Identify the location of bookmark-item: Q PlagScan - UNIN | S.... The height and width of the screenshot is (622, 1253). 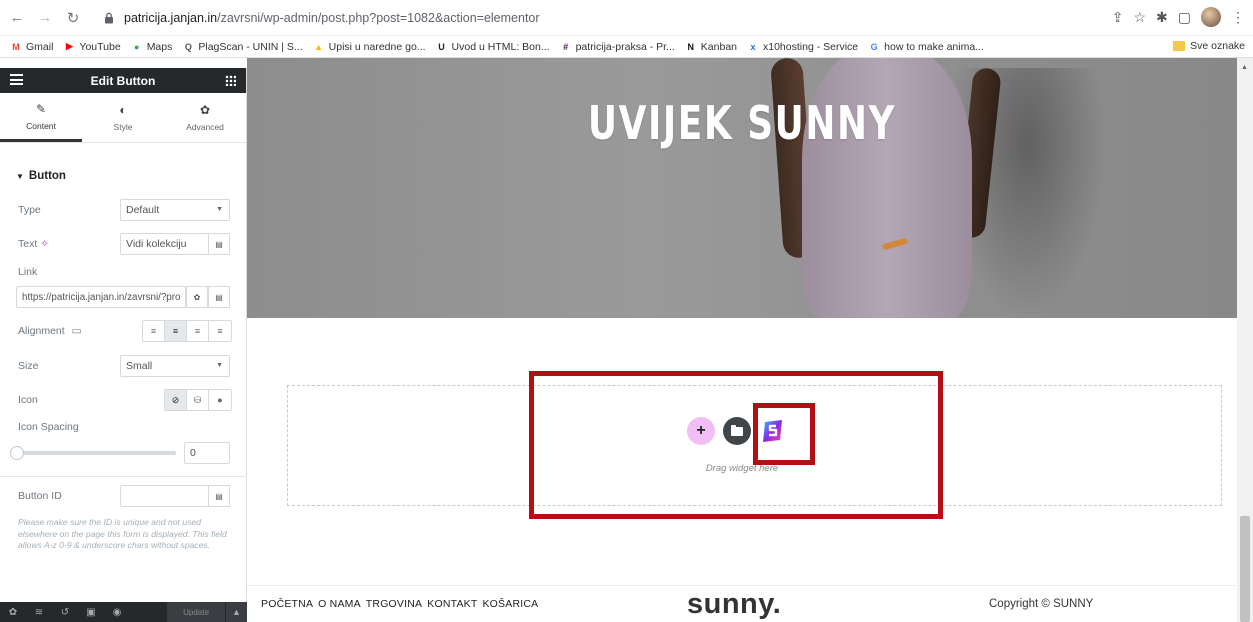
(242, 46).